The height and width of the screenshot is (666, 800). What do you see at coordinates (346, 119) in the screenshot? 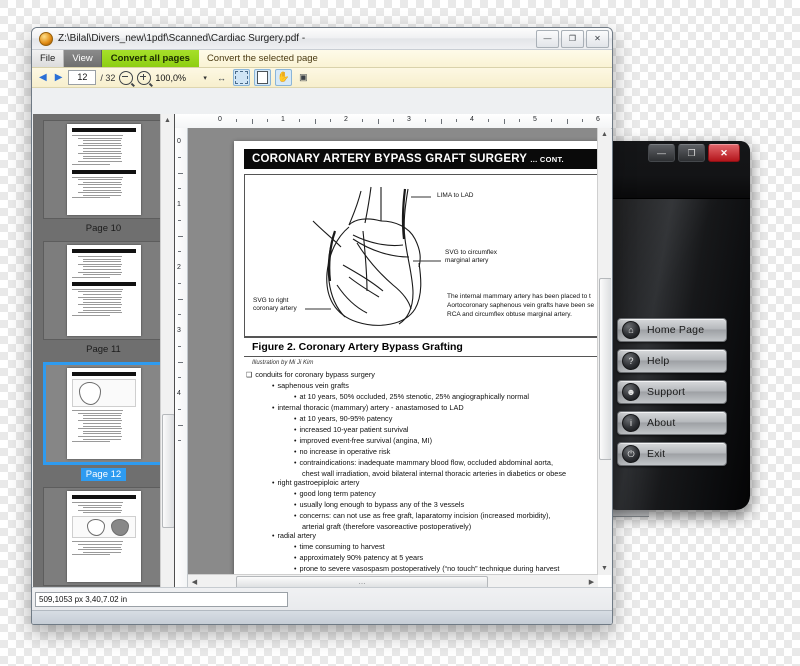
I see `ruler-tick-label: 2` at bounding box center [346, 119].